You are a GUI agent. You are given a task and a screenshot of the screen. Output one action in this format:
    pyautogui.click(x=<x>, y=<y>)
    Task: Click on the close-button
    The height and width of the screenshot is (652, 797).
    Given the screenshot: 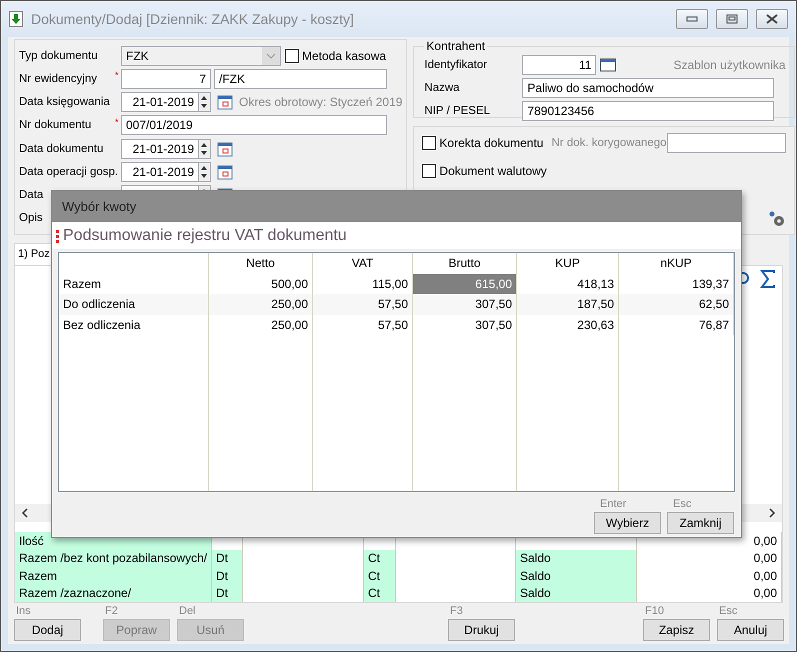 What is the action you would take?
    pyautogui.click(x=772, y=19)
    